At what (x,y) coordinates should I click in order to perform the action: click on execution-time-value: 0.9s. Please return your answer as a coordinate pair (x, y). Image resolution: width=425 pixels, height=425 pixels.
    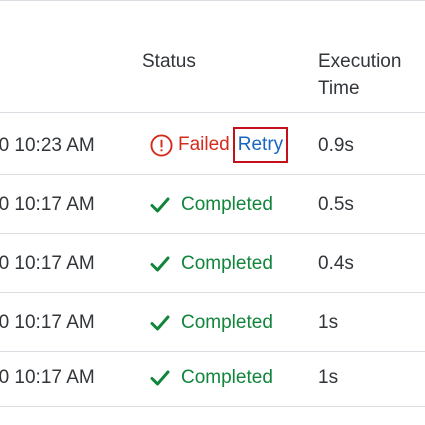
    Looking at the image, I should click on (336, 145).